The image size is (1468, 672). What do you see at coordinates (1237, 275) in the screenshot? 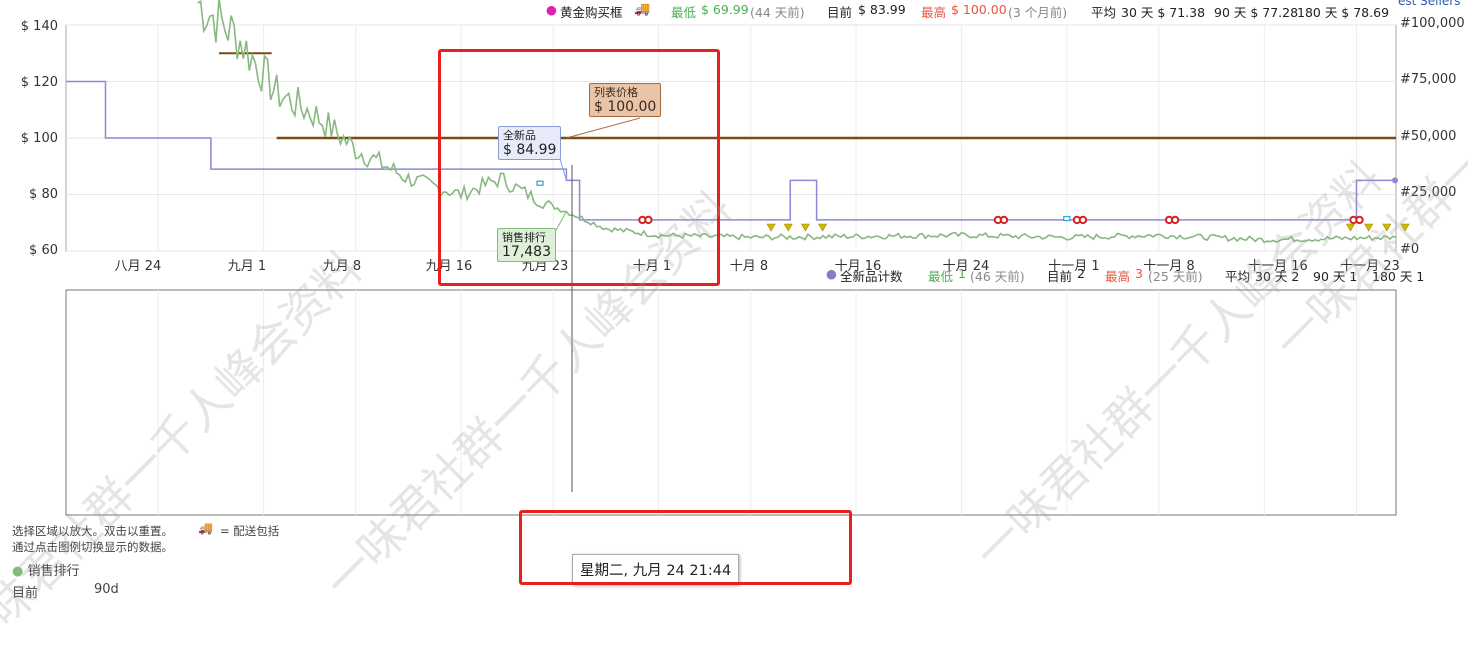
I see `count-avg-label: 平均` at bounding box center [1237, 275].